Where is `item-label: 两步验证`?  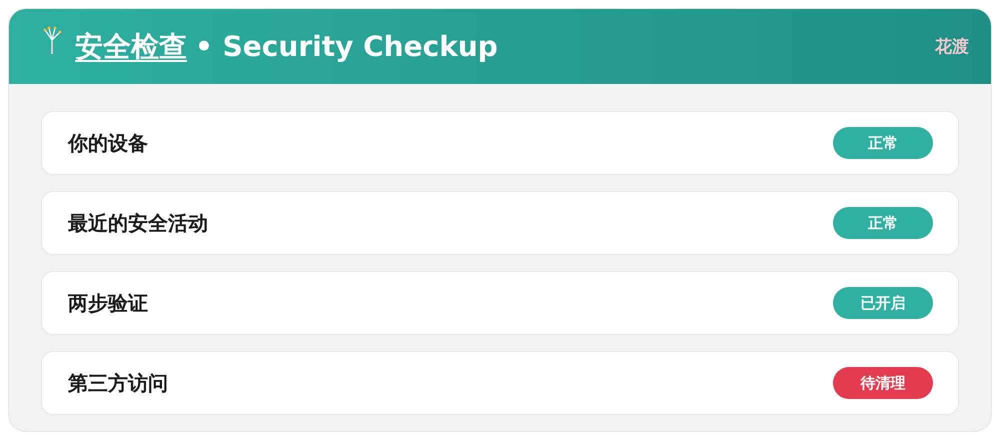
item-label: 两步验证 is located at coordinates (108, 303).